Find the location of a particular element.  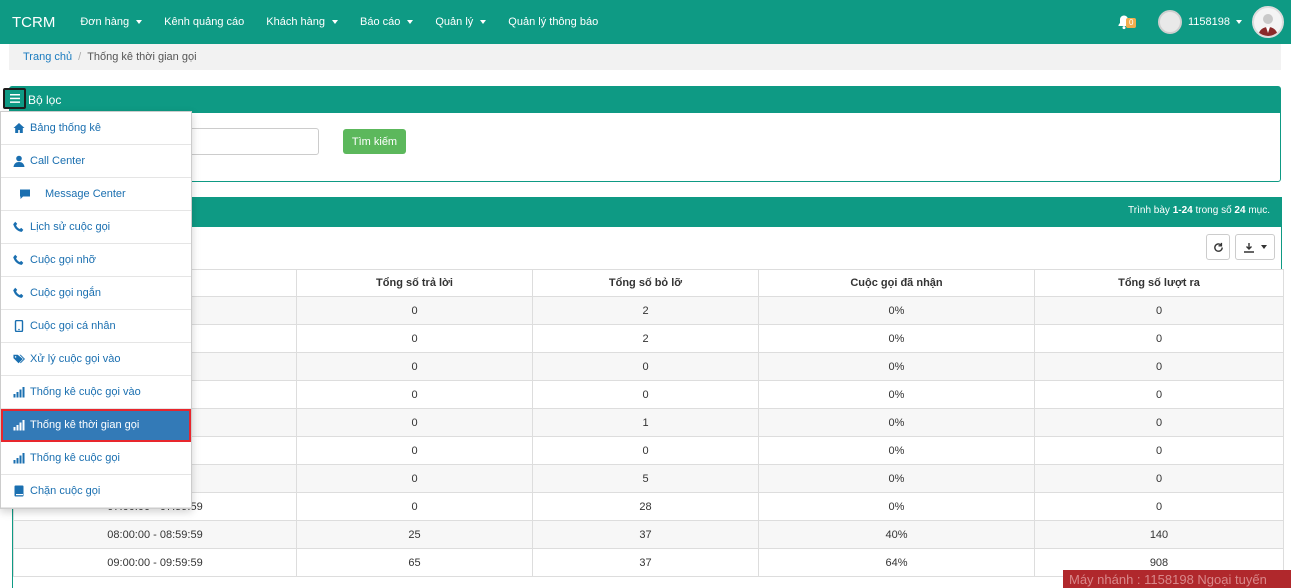

menu-item-call-history: Lịch sử cuộc gọi is located at coordinates (96, 227).